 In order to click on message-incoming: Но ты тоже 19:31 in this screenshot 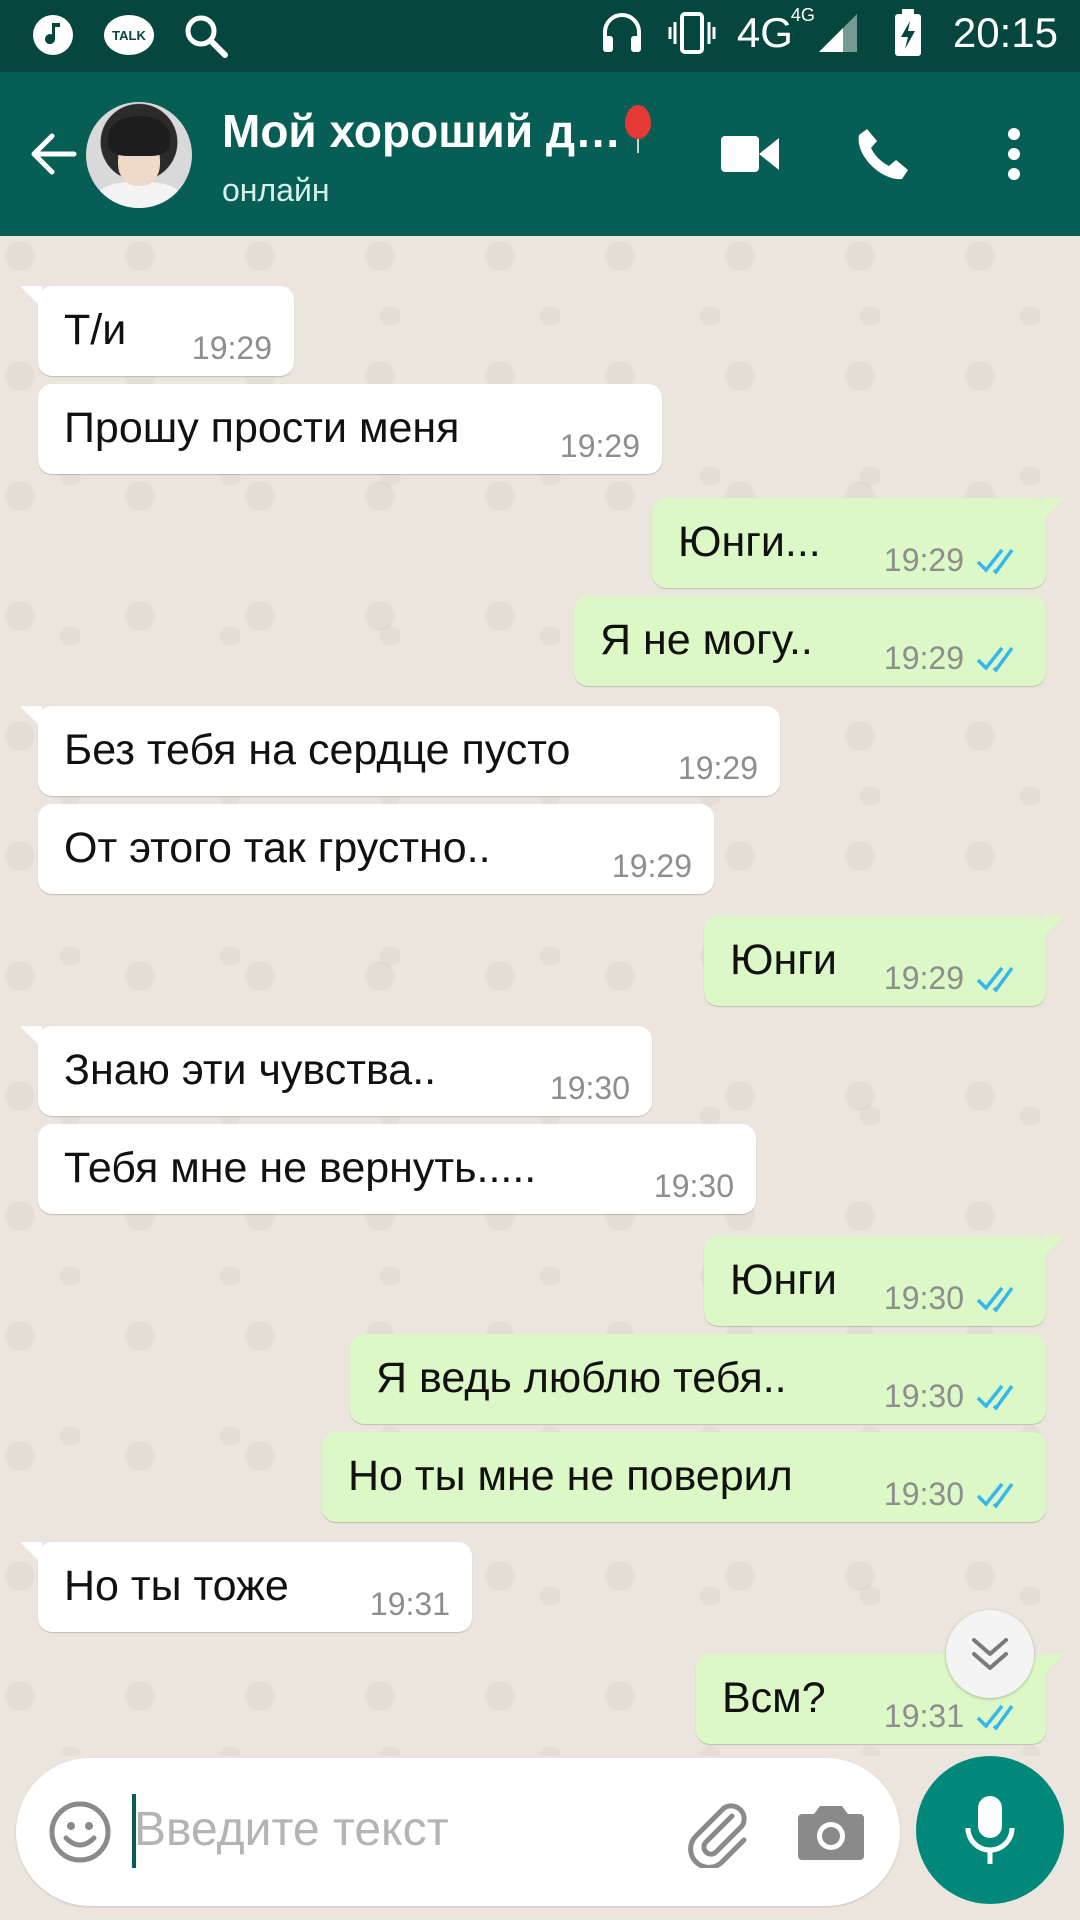, I will do `click(246, 1587)`.